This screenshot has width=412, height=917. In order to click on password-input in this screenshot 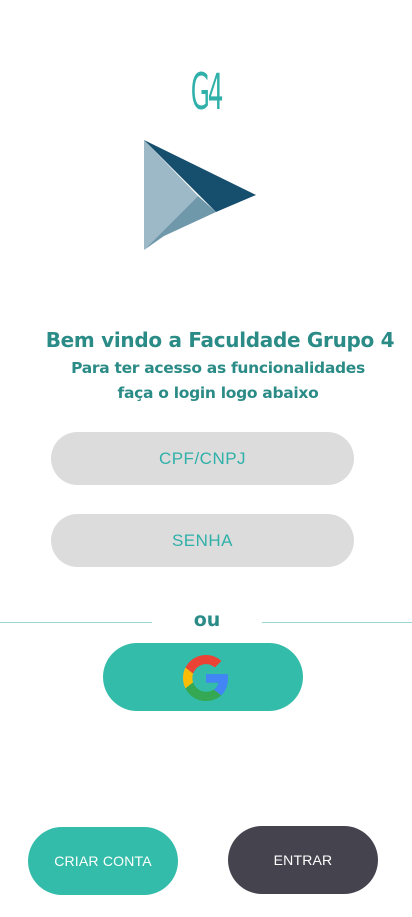, I will do `click(202, 540)`.